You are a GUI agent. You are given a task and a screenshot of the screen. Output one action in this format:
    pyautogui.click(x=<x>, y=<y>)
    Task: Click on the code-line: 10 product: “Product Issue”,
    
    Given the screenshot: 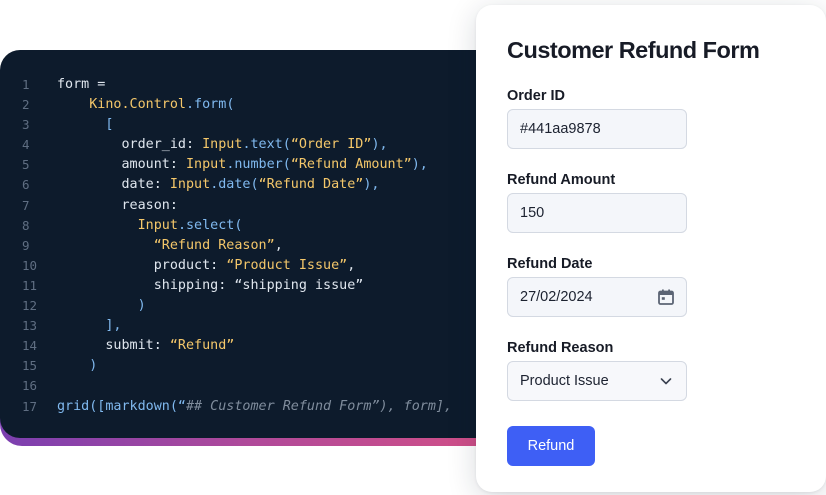 What is the action you would take?
    pyautogui.click(x=250, y=266)
    